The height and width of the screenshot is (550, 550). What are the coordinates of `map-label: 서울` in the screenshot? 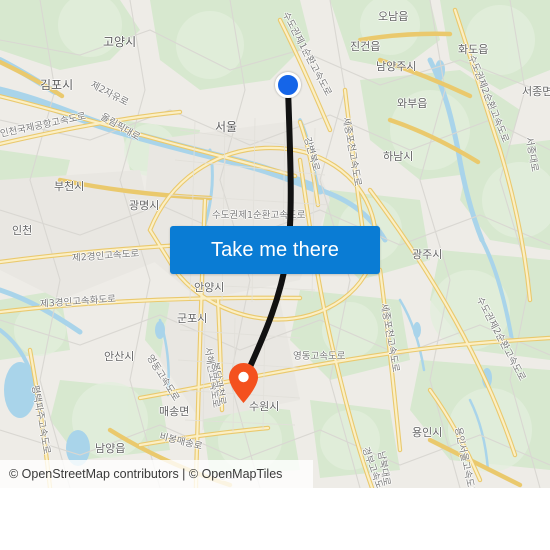 It's located at (226, 127).